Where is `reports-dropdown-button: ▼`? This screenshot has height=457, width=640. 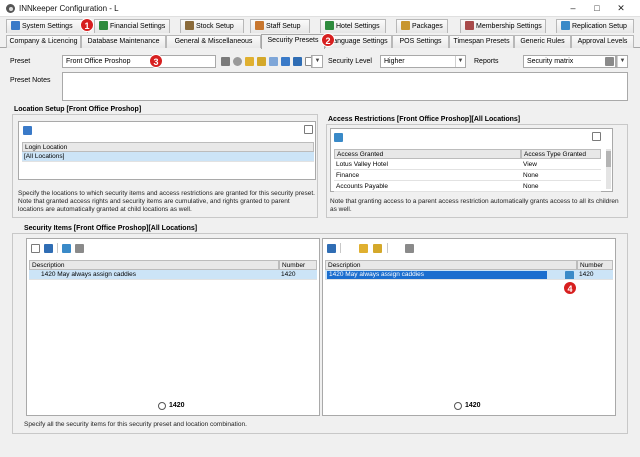 reports-dropdown-button: ▼ is located at coordinates (622, 61).